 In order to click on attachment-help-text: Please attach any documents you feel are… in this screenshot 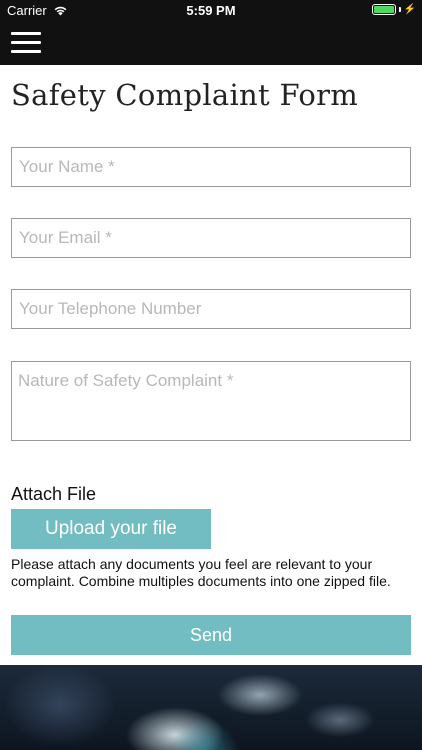, I will do `click(201, 572)`.